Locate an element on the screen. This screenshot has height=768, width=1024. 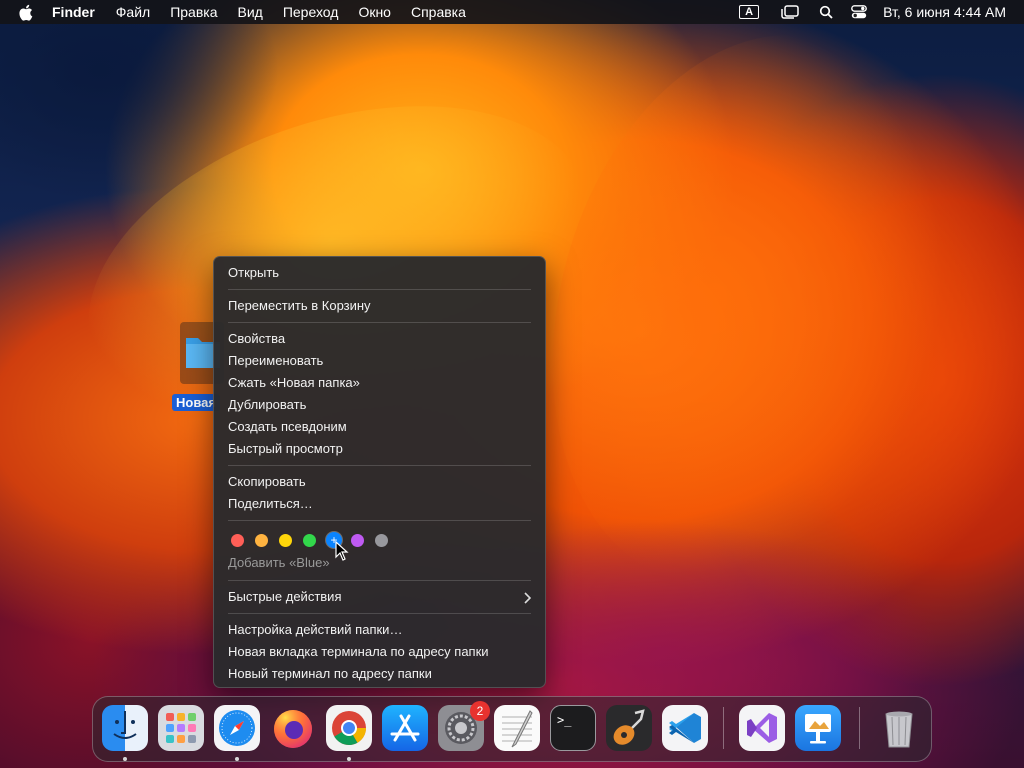
menu-item-new-terminal: Новый терминал по адресу папки is located at coordinates (379, 674).